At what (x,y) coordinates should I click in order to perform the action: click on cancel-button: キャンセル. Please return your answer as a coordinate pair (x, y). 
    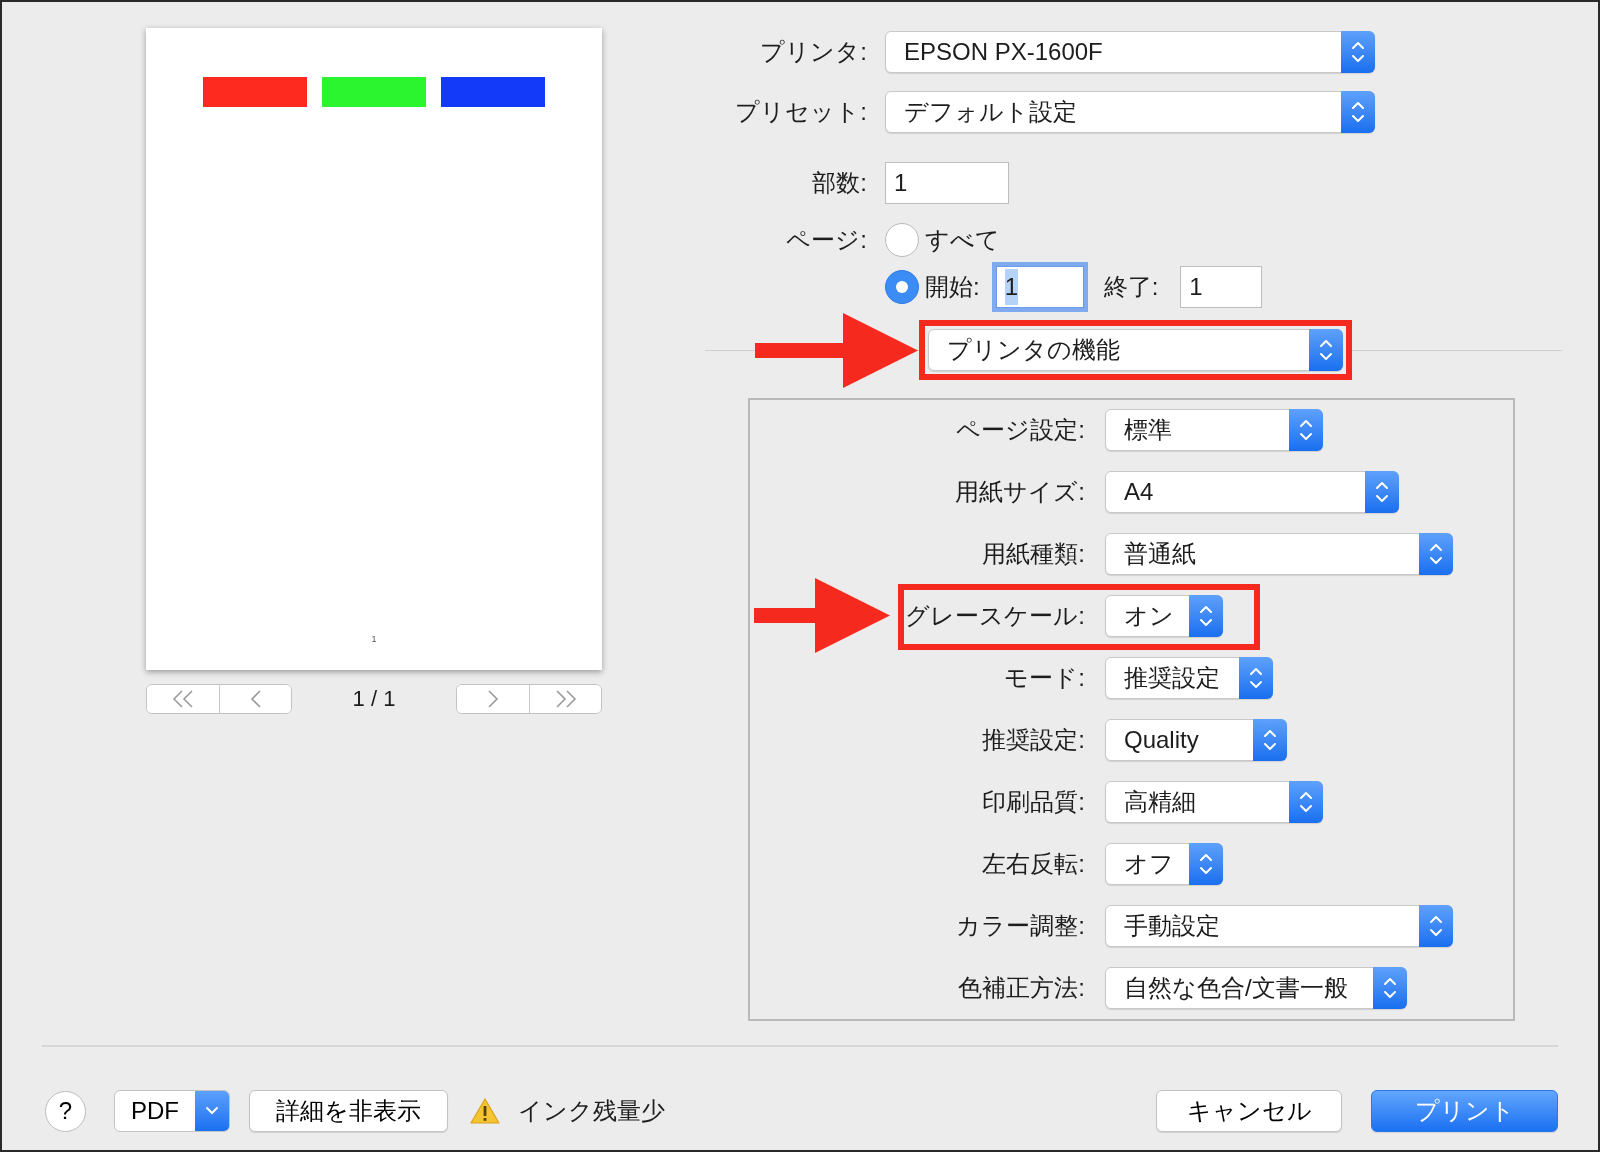
    Looking at the image, I should click on (1249, 1111).